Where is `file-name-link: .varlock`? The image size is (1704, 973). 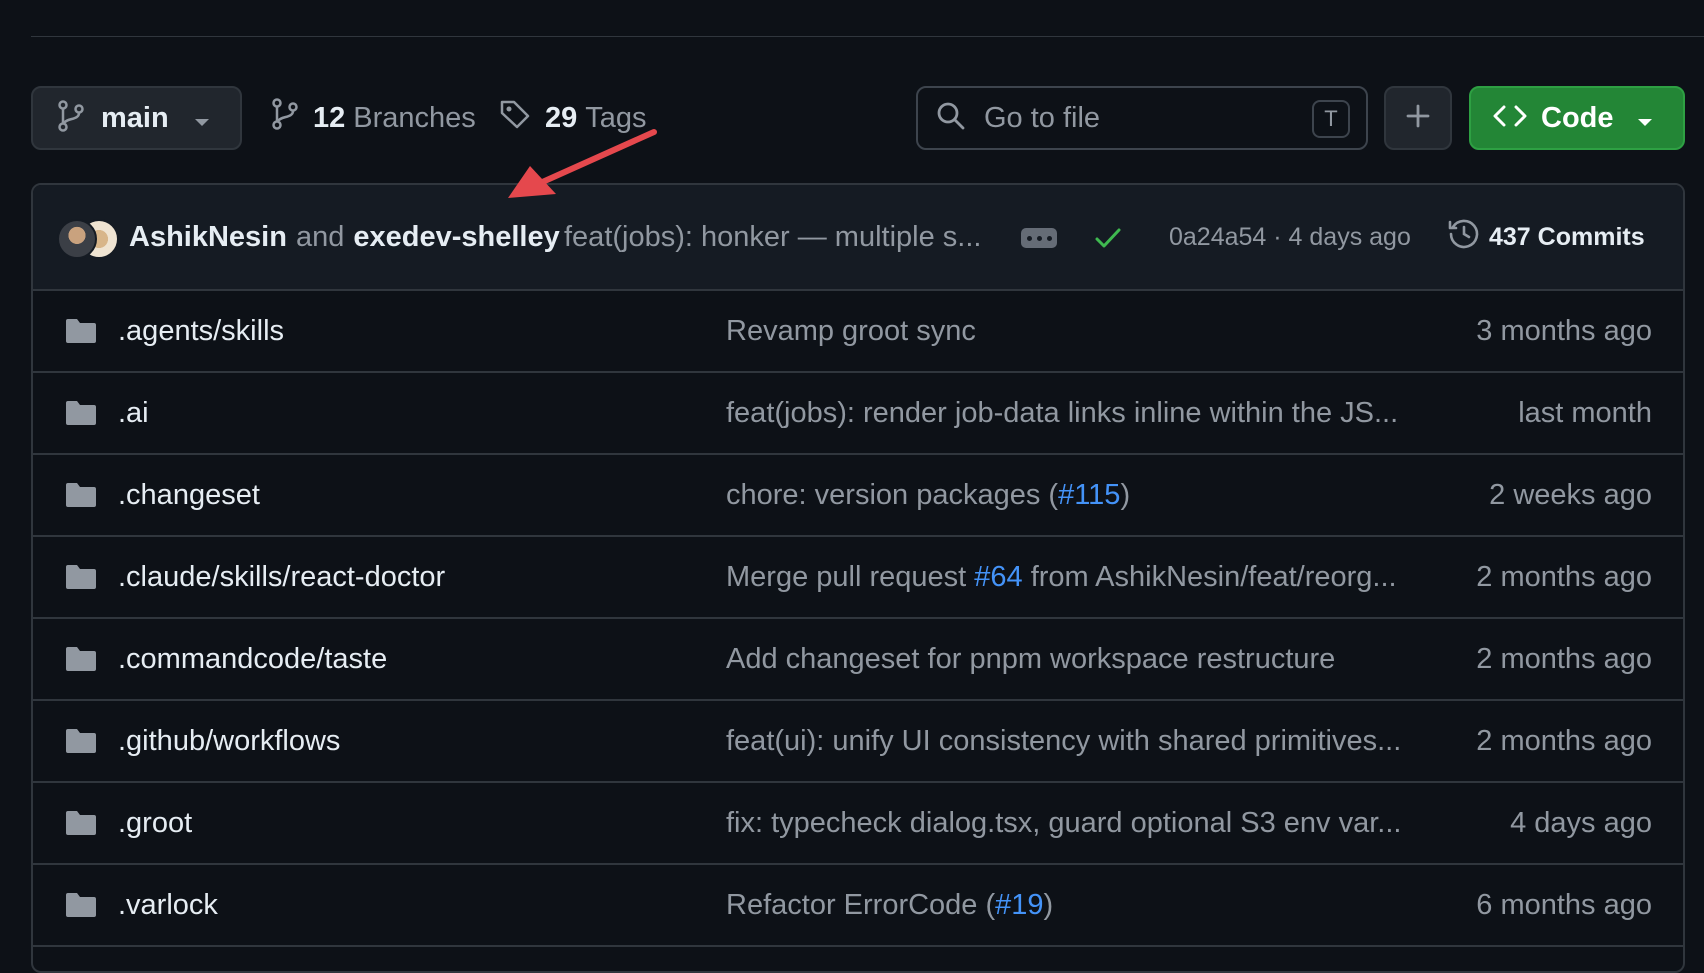
file-name-link: .varlock is located at coordinates (168, 905).